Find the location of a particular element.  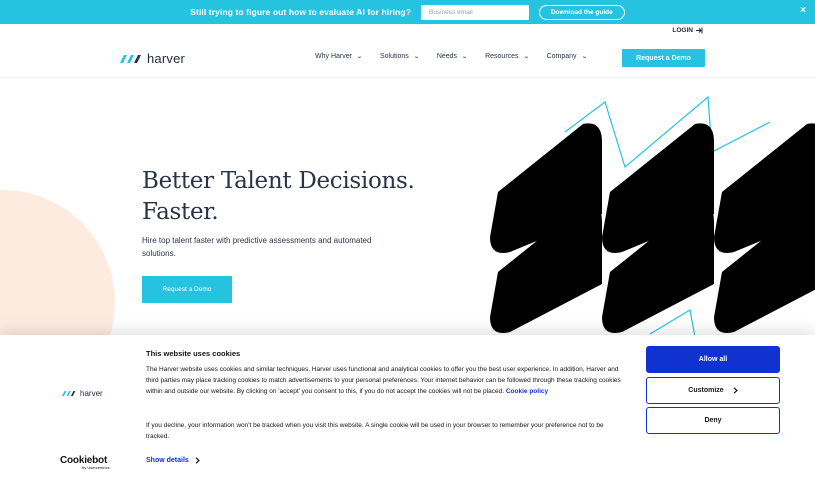

download-guide-button: Download the guide is located at coordinates (581, 12).